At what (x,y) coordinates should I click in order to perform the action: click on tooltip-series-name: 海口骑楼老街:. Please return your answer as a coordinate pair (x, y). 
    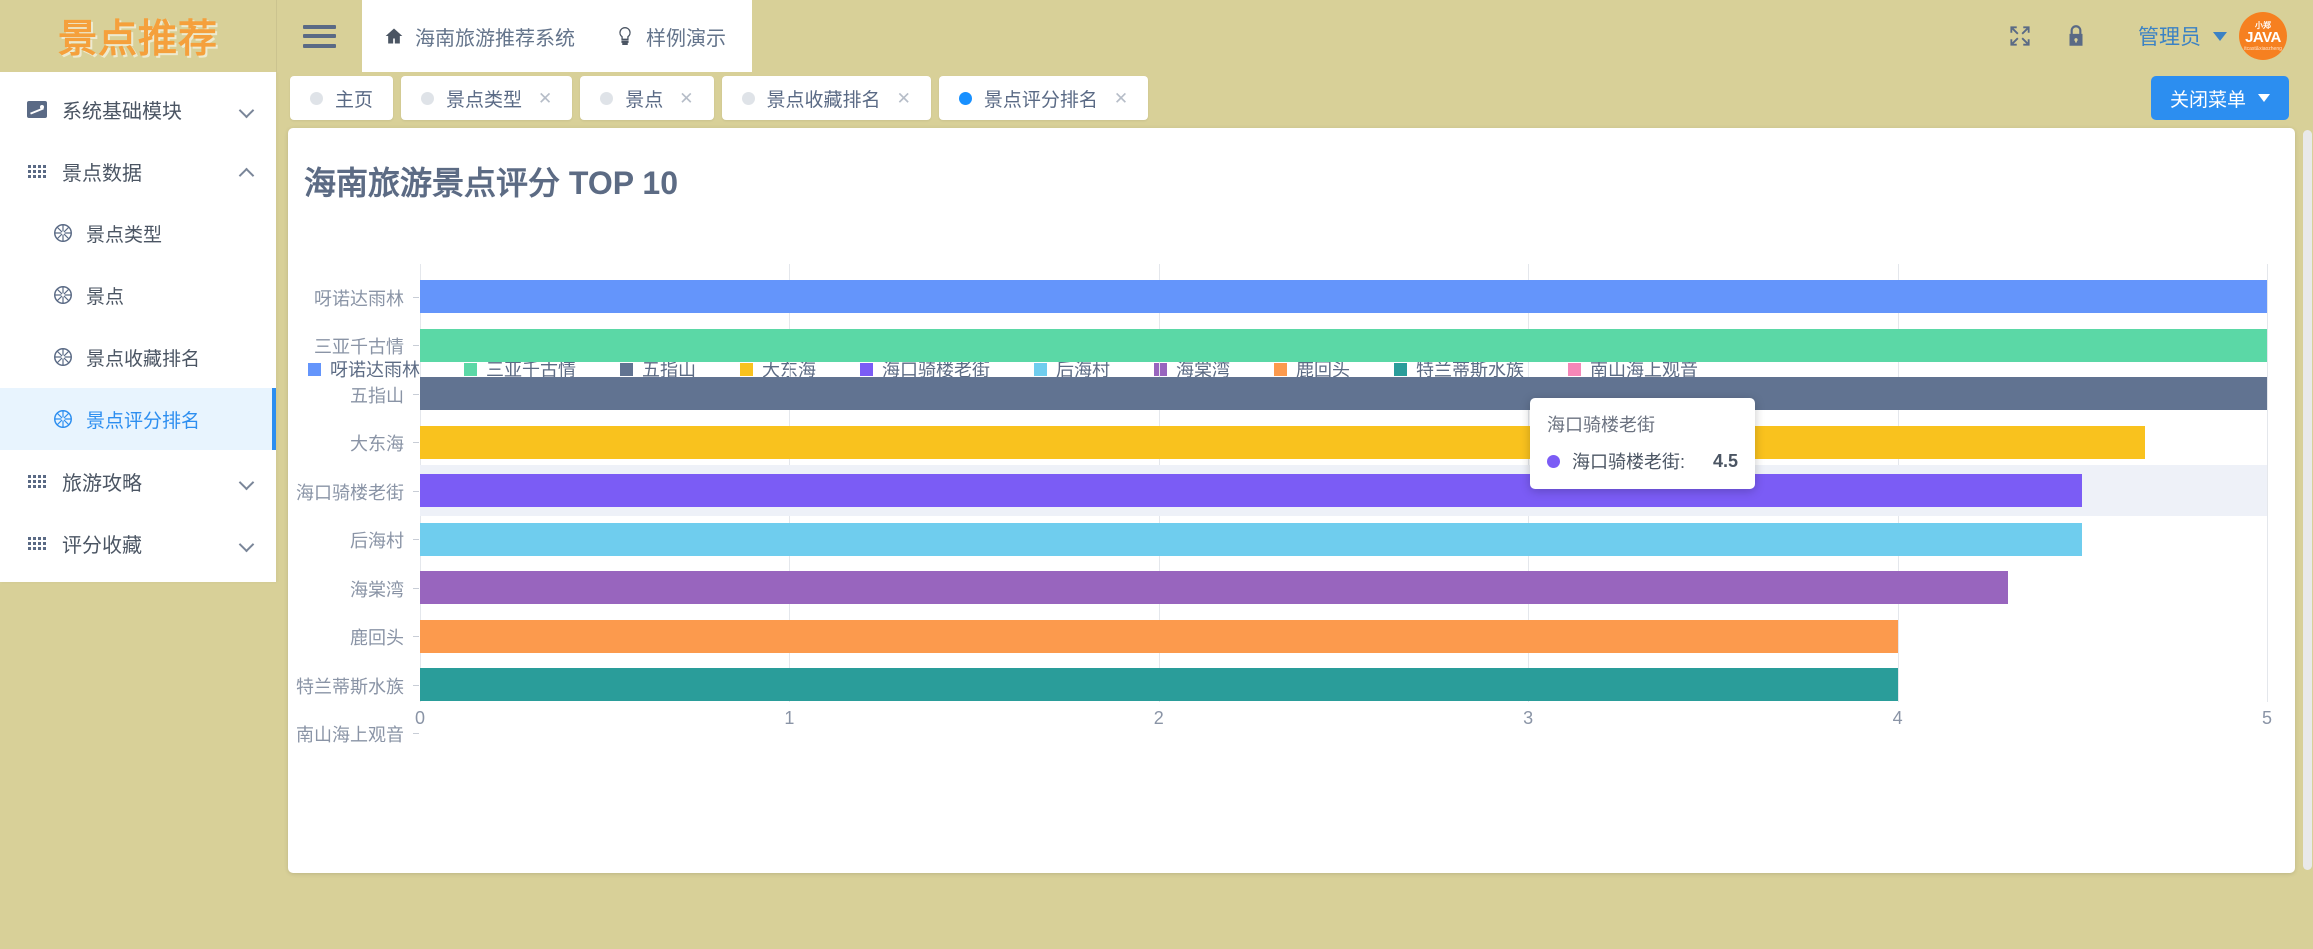
    Looking at the image, I should click on (1629, 462).